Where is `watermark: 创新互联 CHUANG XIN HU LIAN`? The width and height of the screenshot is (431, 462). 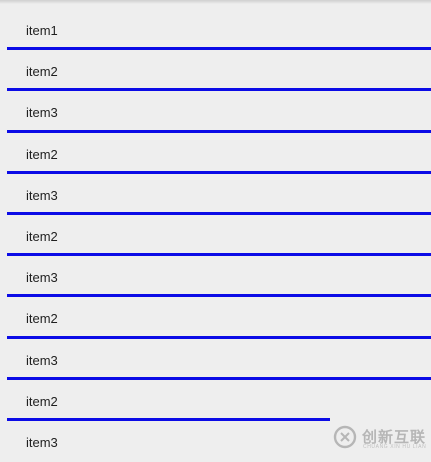 watermark: 创新互联 CHUANG XIN HU LIAN is located at coordinates (382, 439).